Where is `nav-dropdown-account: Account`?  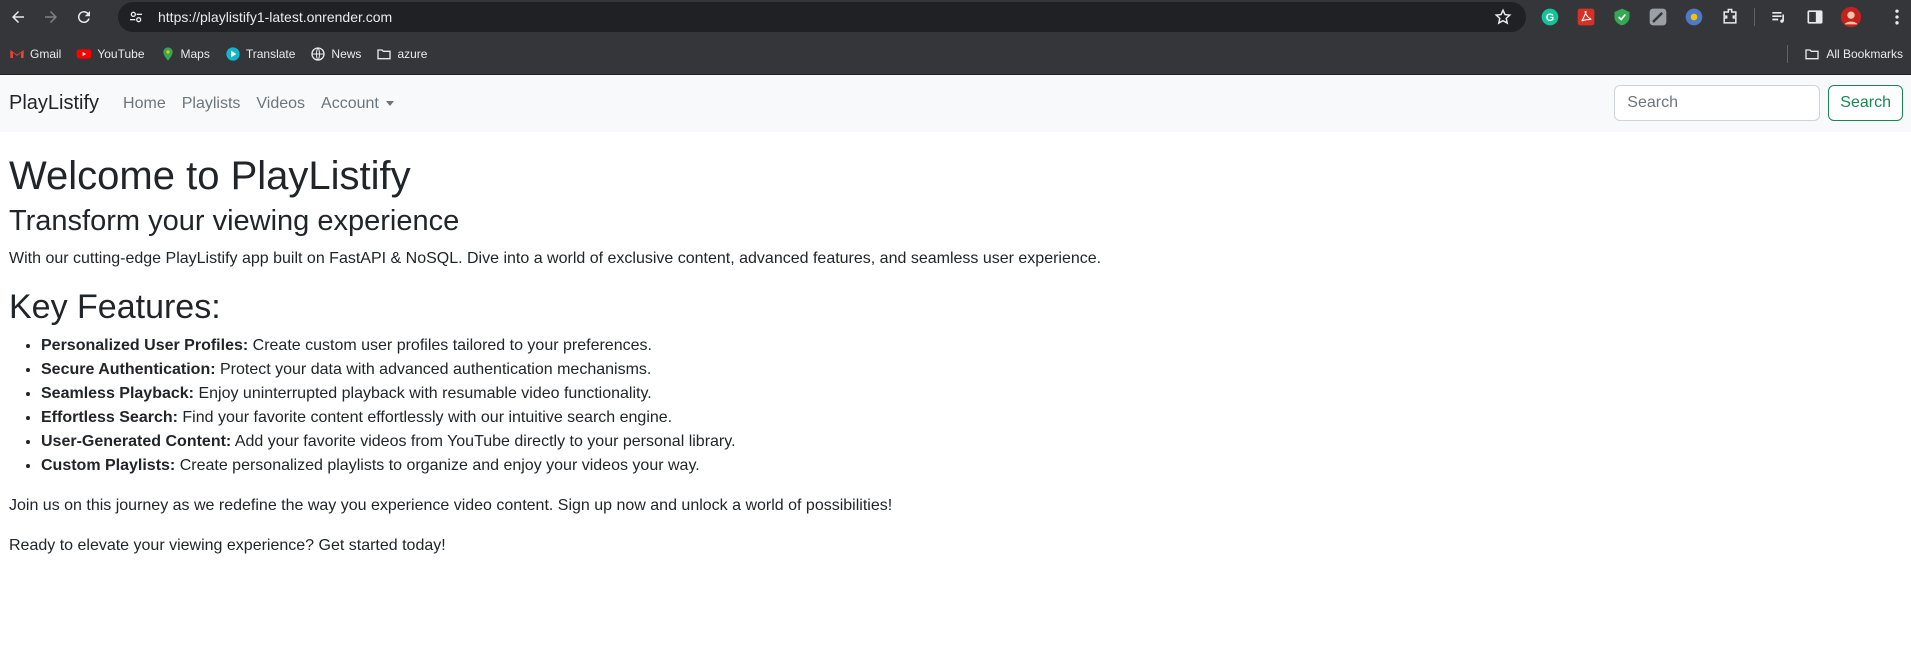 nav-dropdown-account: Account is located at coordinates (357, 104).